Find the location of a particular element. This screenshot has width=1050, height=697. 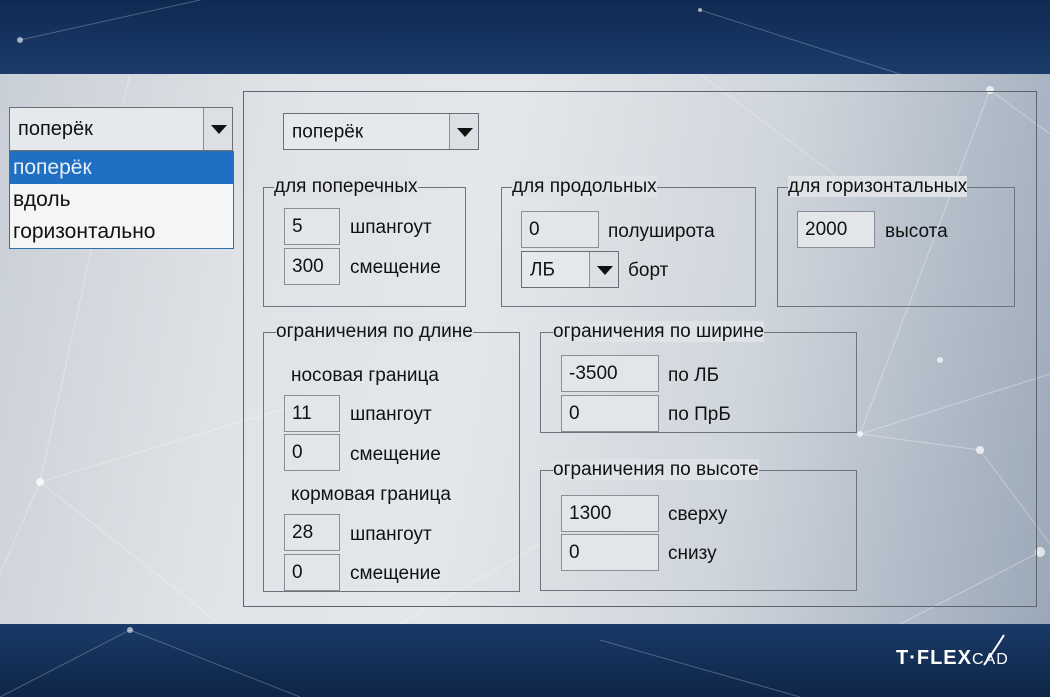

bow-boundary-title: носовая граница is located at coordinates (365, 375).